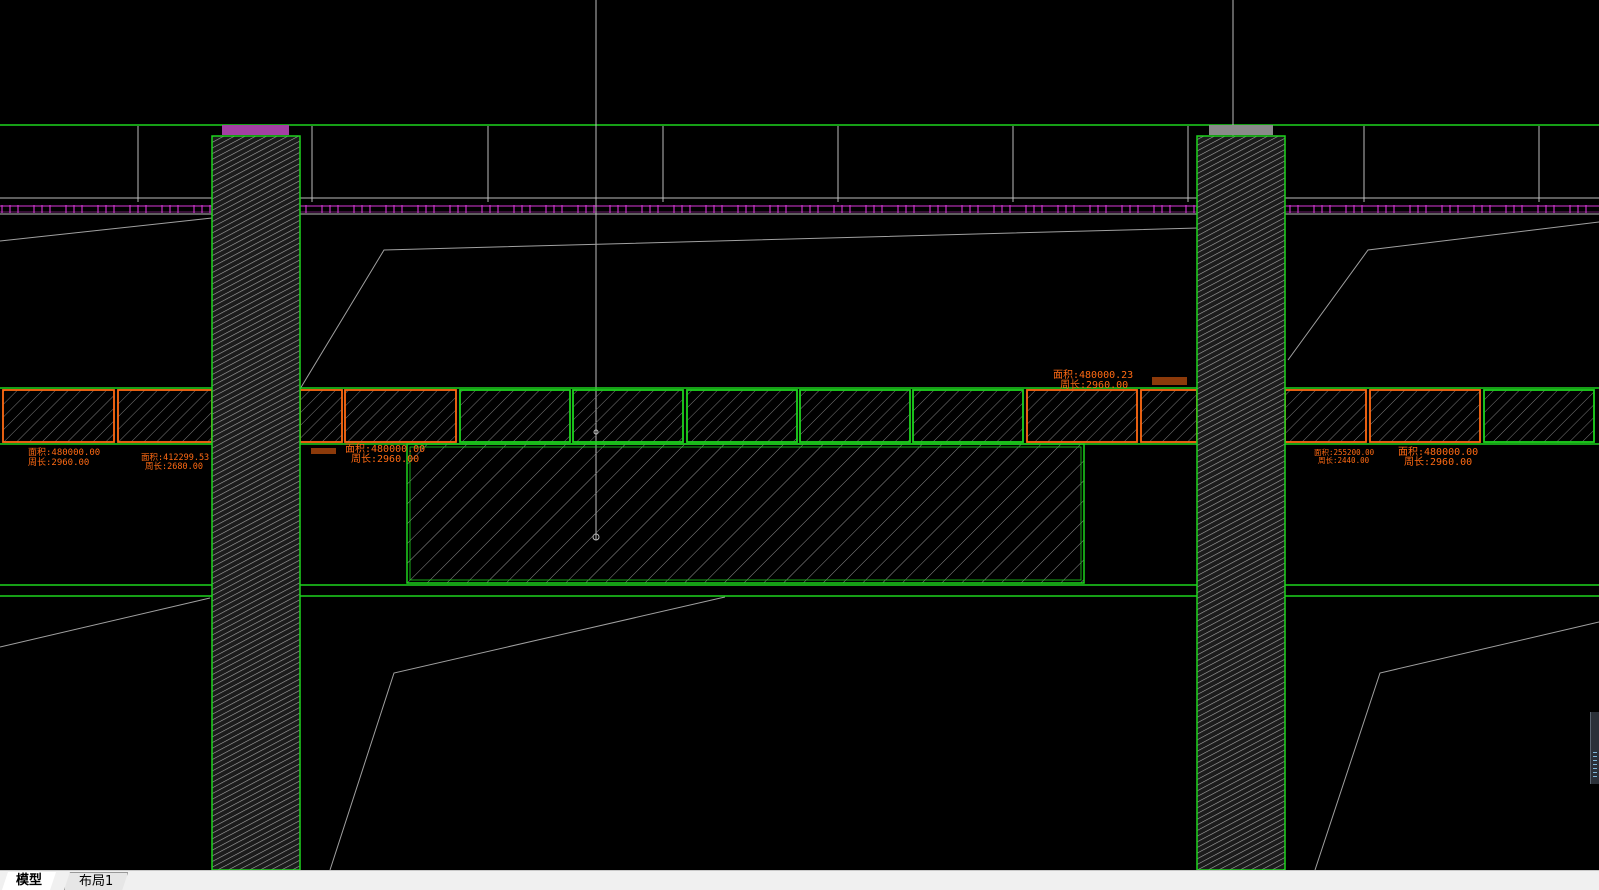  I want to click on annotation-tiny-left, so click(323, 451).